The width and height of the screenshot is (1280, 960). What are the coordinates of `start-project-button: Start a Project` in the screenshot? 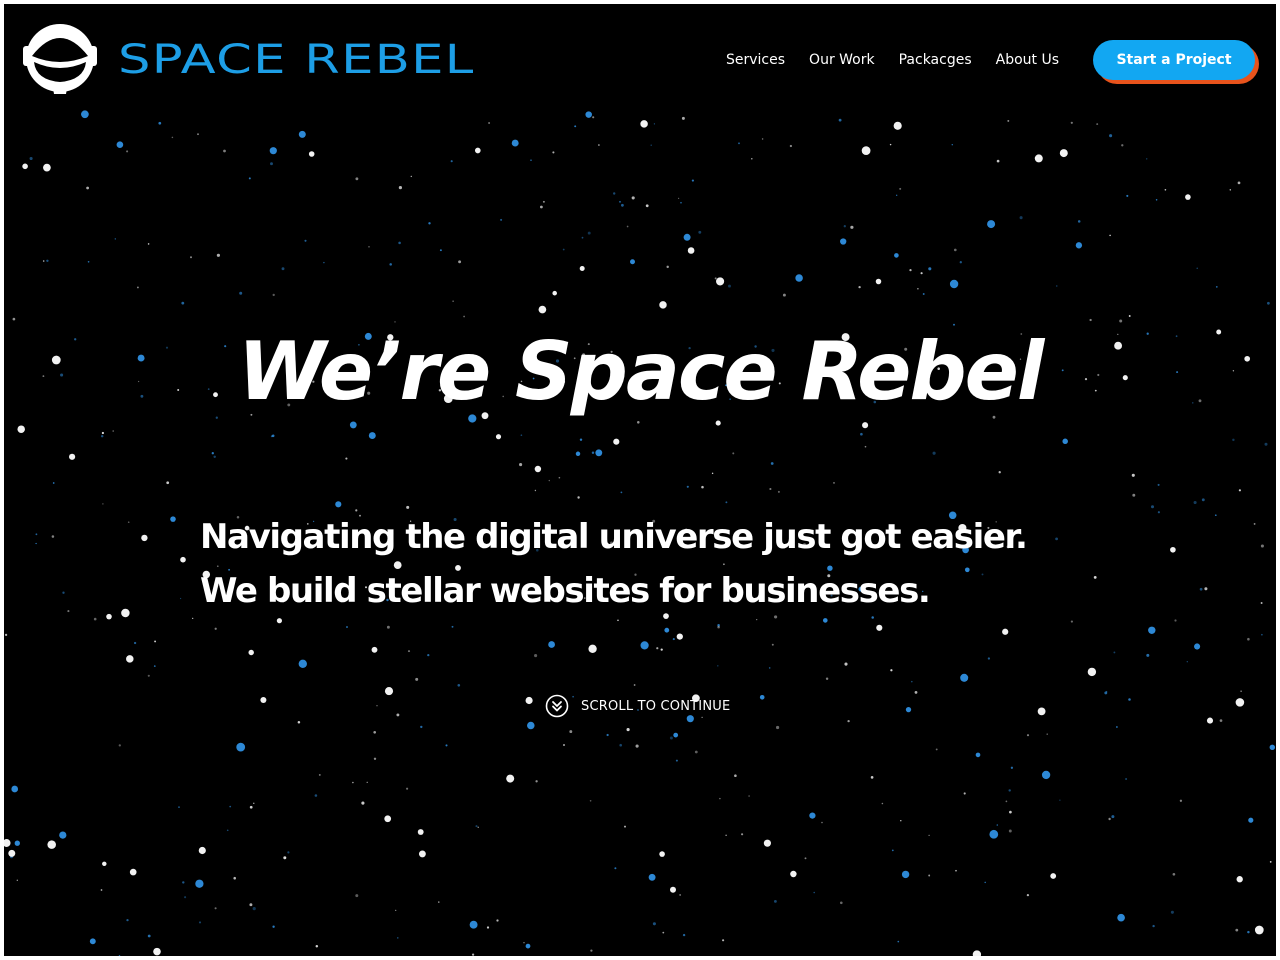 It's located at (1174, 60).